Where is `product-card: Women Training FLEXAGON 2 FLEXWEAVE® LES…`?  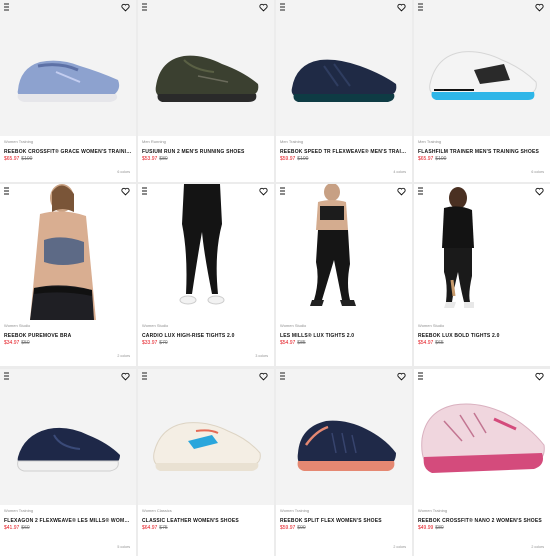
product-card: Women Training FLEXAGON 2 FLEXWEAVE® LES… is located at coordinates (68, 462).